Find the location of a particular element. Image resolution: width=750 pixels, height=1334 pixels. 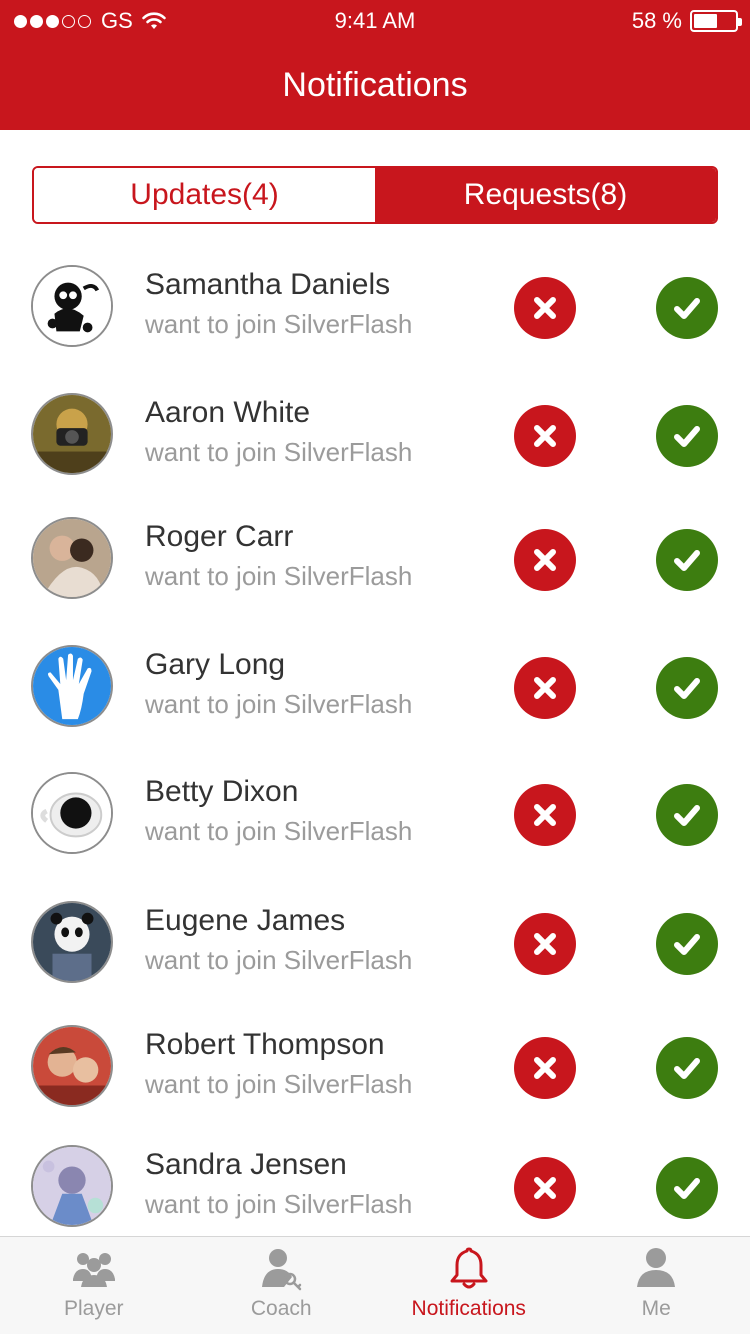

tab-player-label: Player is located at coordinates (93, 1308).